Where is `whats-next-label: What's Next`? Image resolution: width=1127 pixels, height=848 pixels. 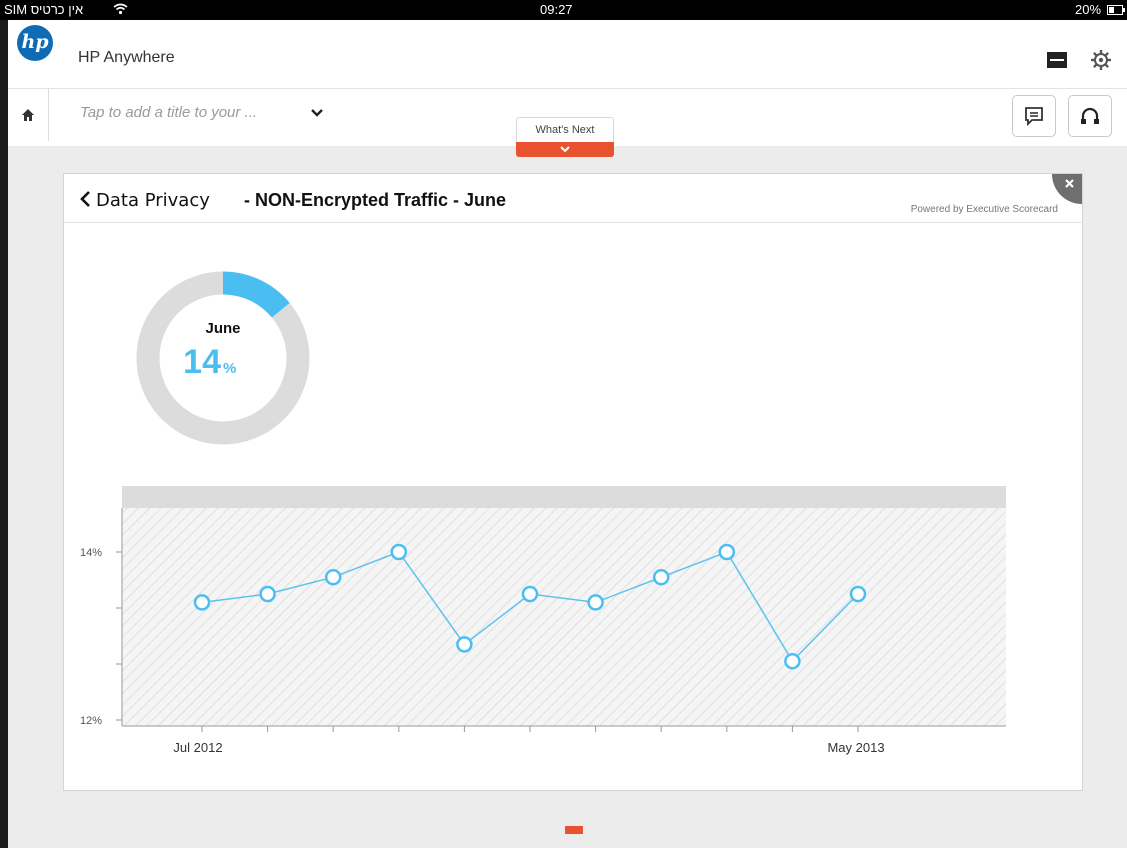 whats-next-label: What's Next is located at coordinates (565, 129).